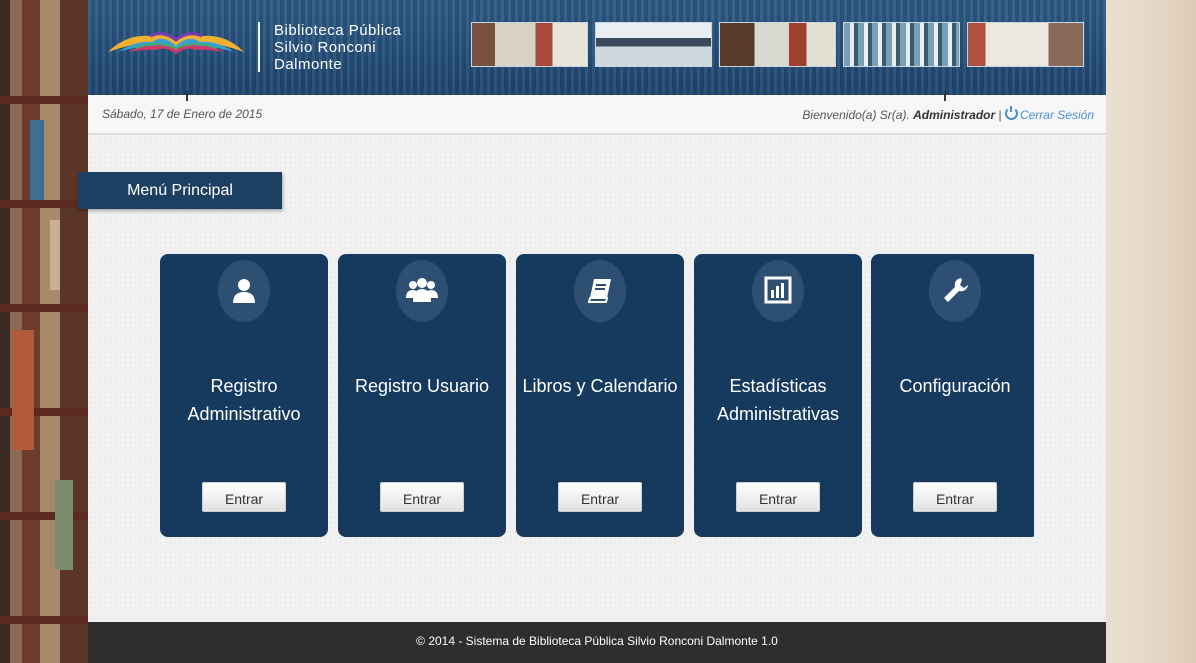 This screenshot has width=1196, height=663. Describe the element at coordinates (180, 190) in the screenshot. I see `main-menu-label: Menú Principal` at that location.